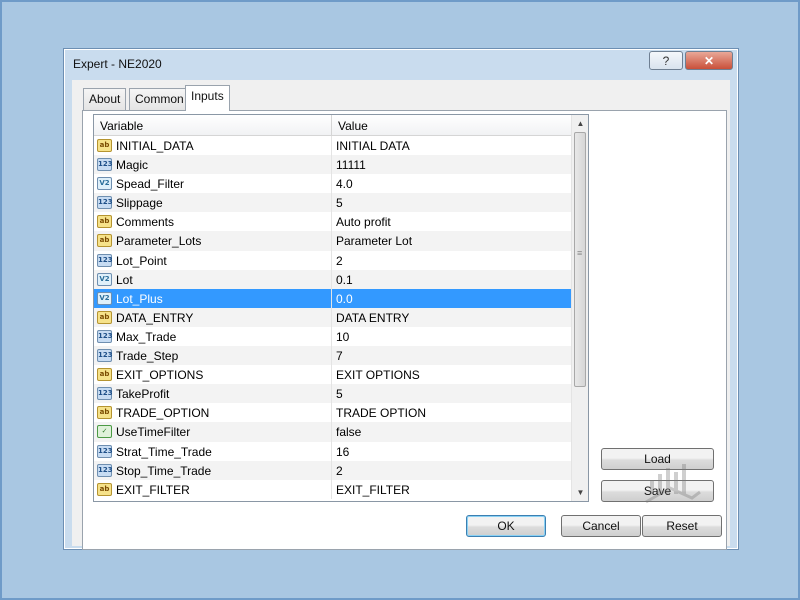  I want to click on table-row: ab EXIT_FILTER EXIT_FILTER, so click(333, 489).